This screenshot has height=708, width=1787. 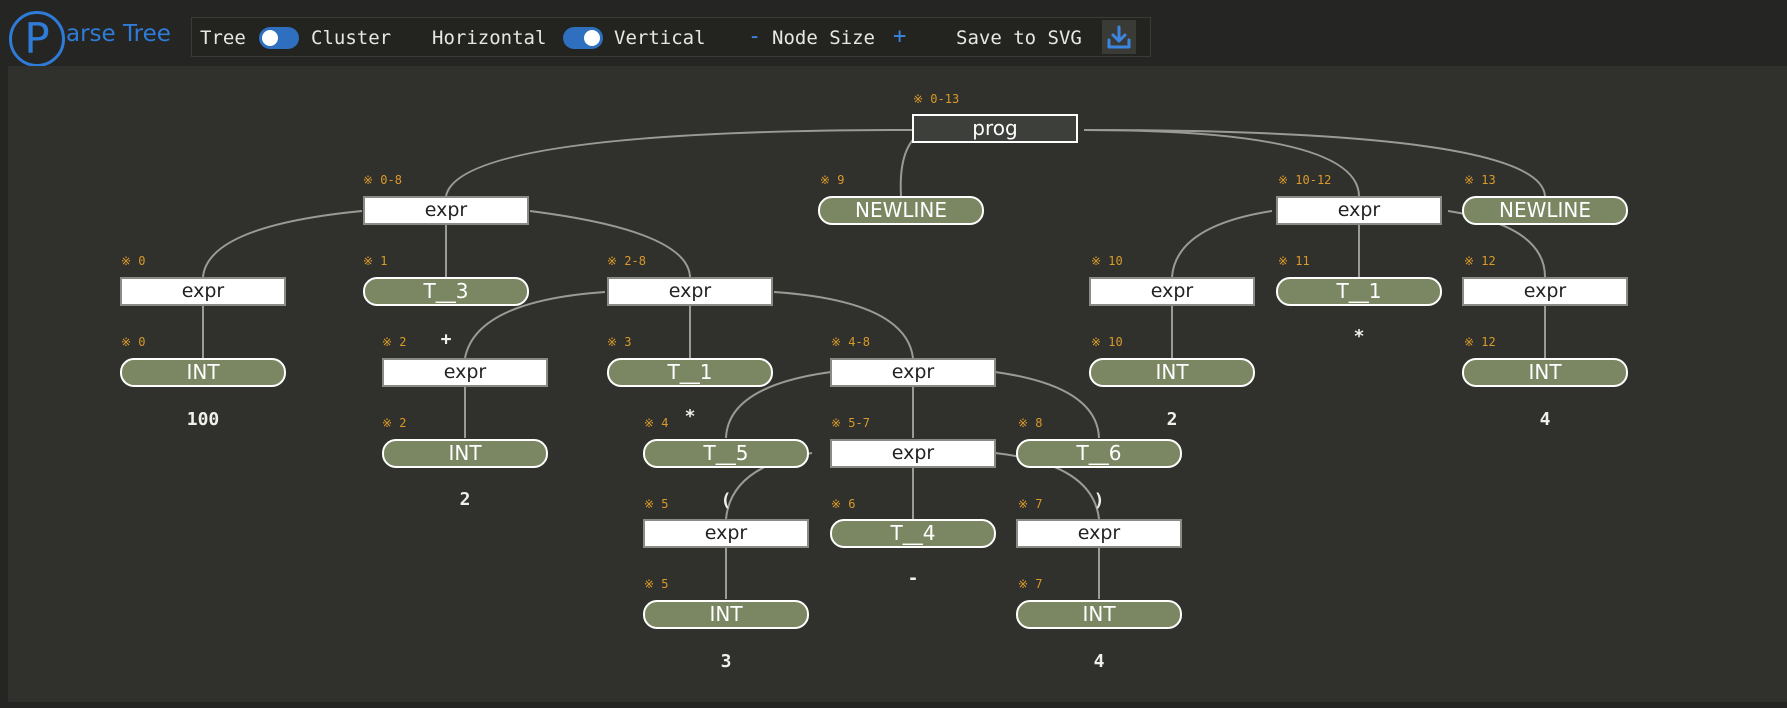 What do you see at coordinates (823, 38) in the screenshot?
I see `node-size-label: Node Size` at bounding box center [823, 38].